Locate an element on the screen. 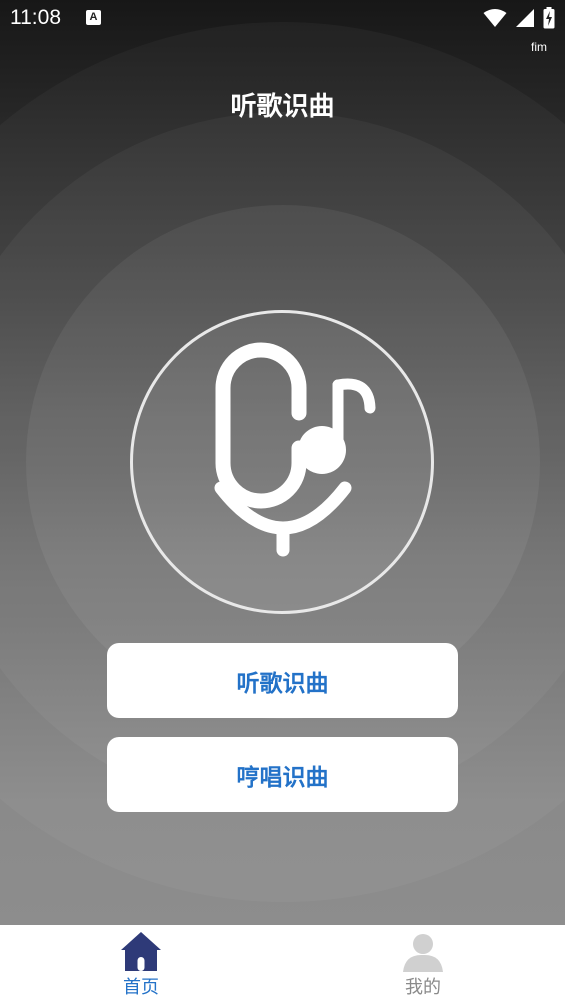  tab-home: 首页 is located at coordinates (141, 964).